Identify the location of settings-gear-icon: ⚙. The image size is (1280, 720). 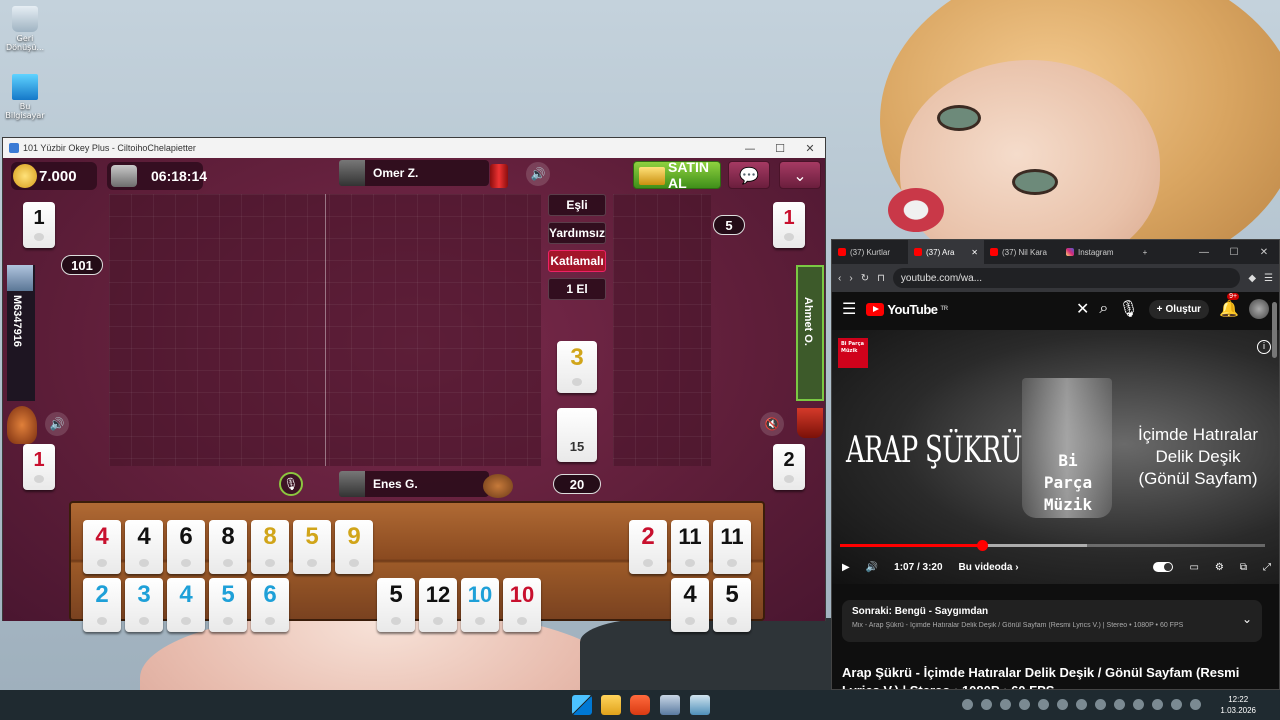
(1219, 567).